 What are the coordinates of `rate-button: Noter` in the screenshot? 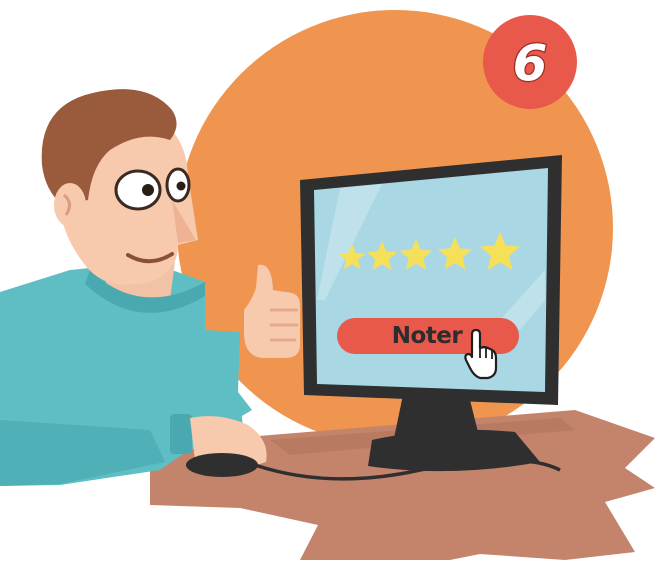 It's located at (428, 336).